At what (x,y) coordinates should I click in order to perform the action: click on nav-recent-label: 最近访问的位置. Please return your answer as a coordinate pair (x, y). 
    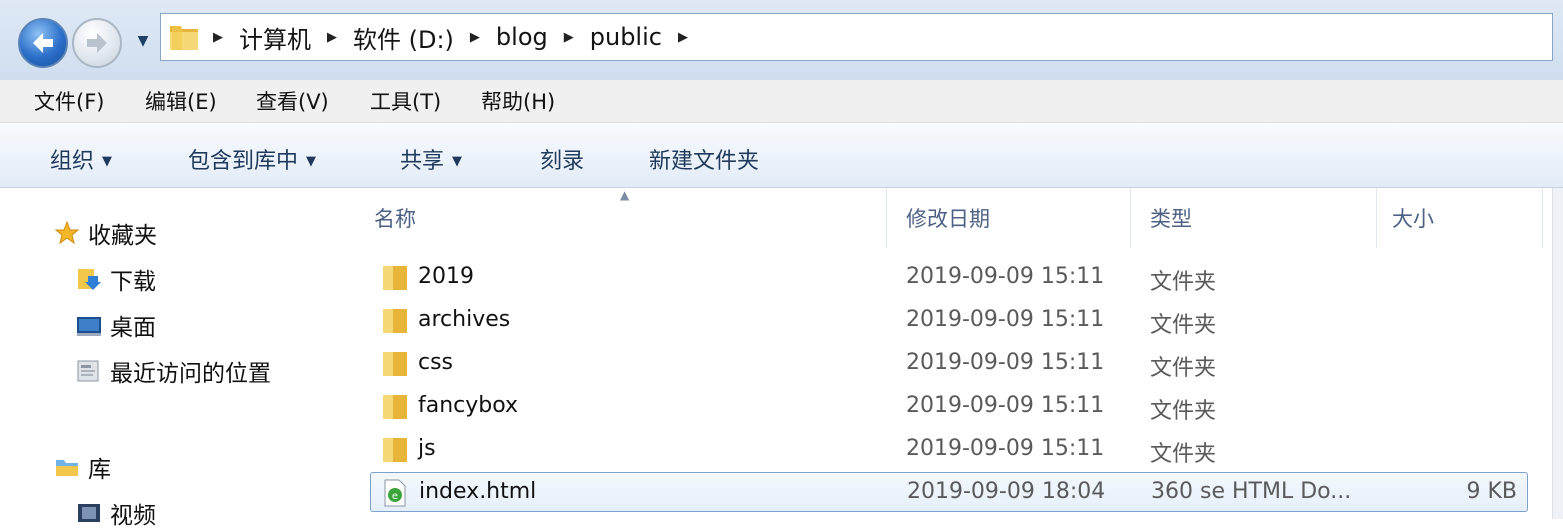
    Looking at the image, I should click on (190, 374).